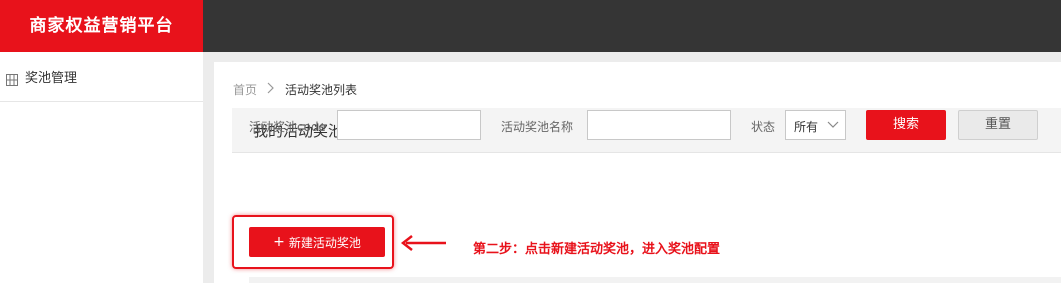  I want to click on breadcrumb-current: 活动奖池列表, so click(321, 90).